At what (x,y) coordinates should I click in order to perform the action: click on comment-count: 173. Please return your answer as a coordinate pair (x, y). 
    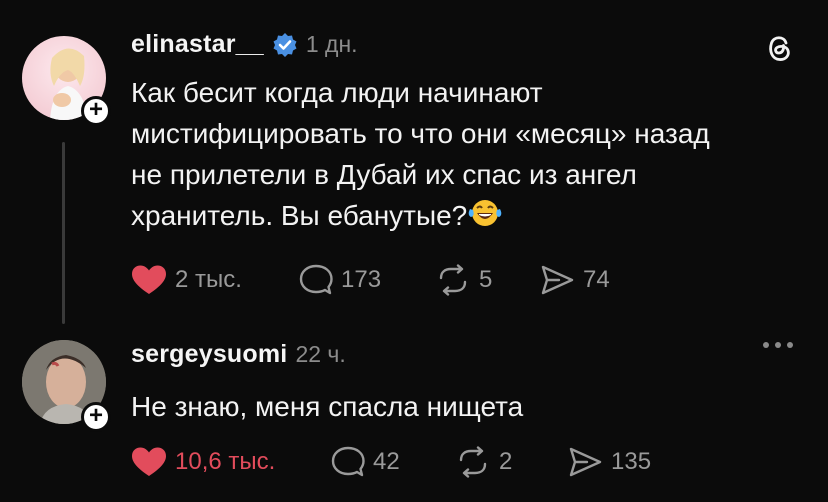
    Looking at the image, I should click on (361, 279).